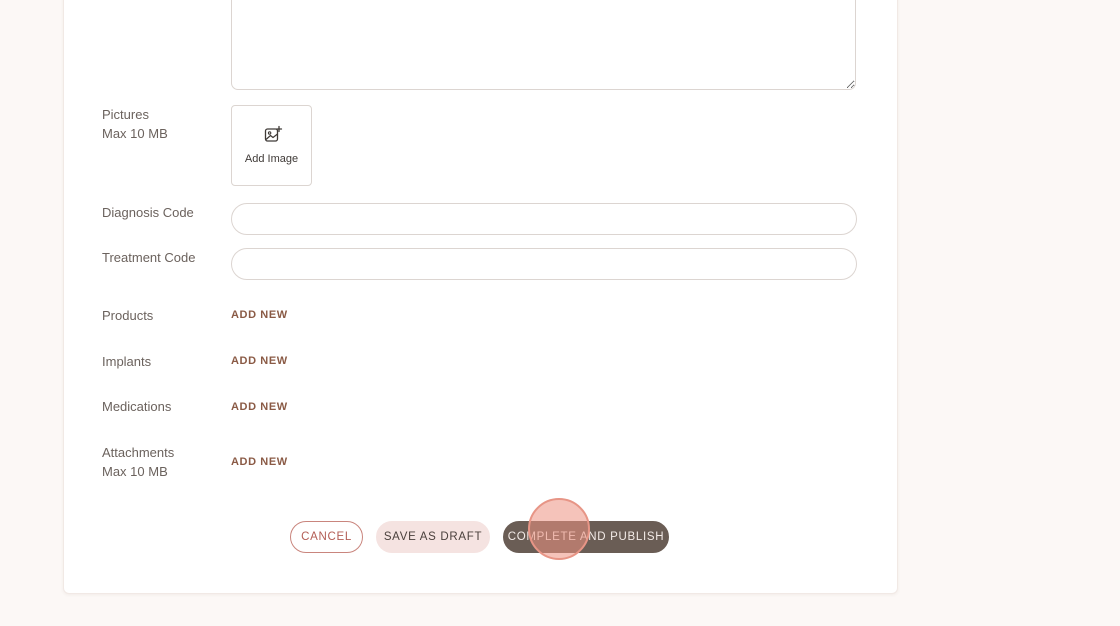 Image resolution: width=1120 pixels, height=626 pixels. Describe the element at coordinates (135, 124) in the screenshot. I see `pictures-label: Pictures Max 10 MB` at that location.